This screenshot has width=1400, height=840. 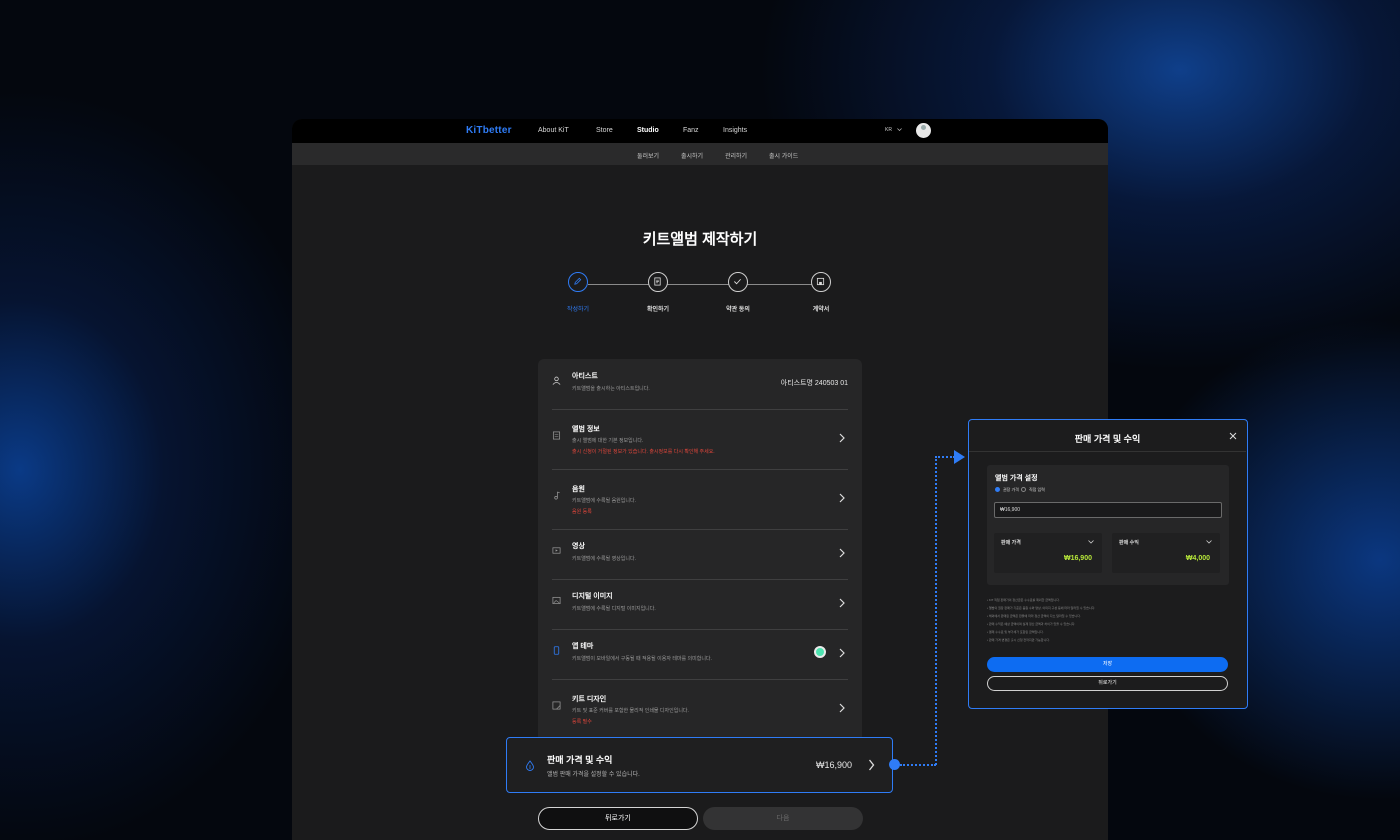 What do you see at coordinates (692, 155) in the screenshot?
I see `subnav-item-release: 출시하기` at bounding box center [692, 155].